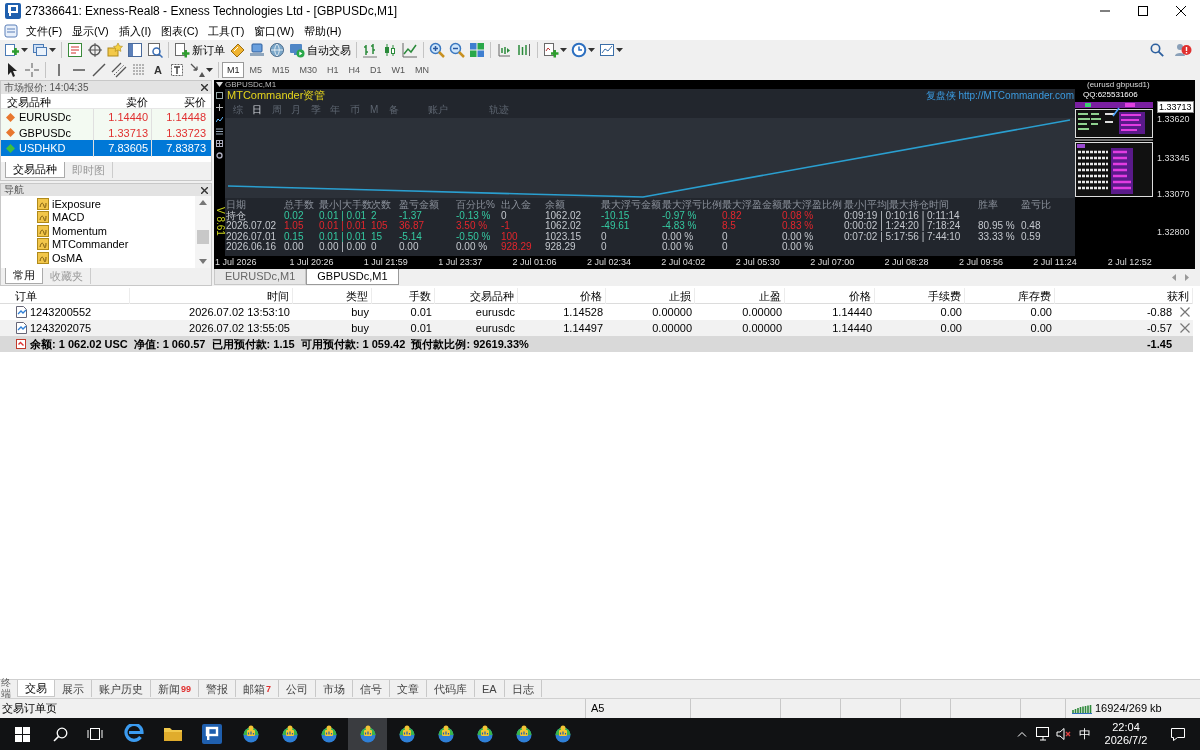  Describe the element at coordinates (36, 688) in the screenshot. I see `terminal-tab: 交易` at that location.